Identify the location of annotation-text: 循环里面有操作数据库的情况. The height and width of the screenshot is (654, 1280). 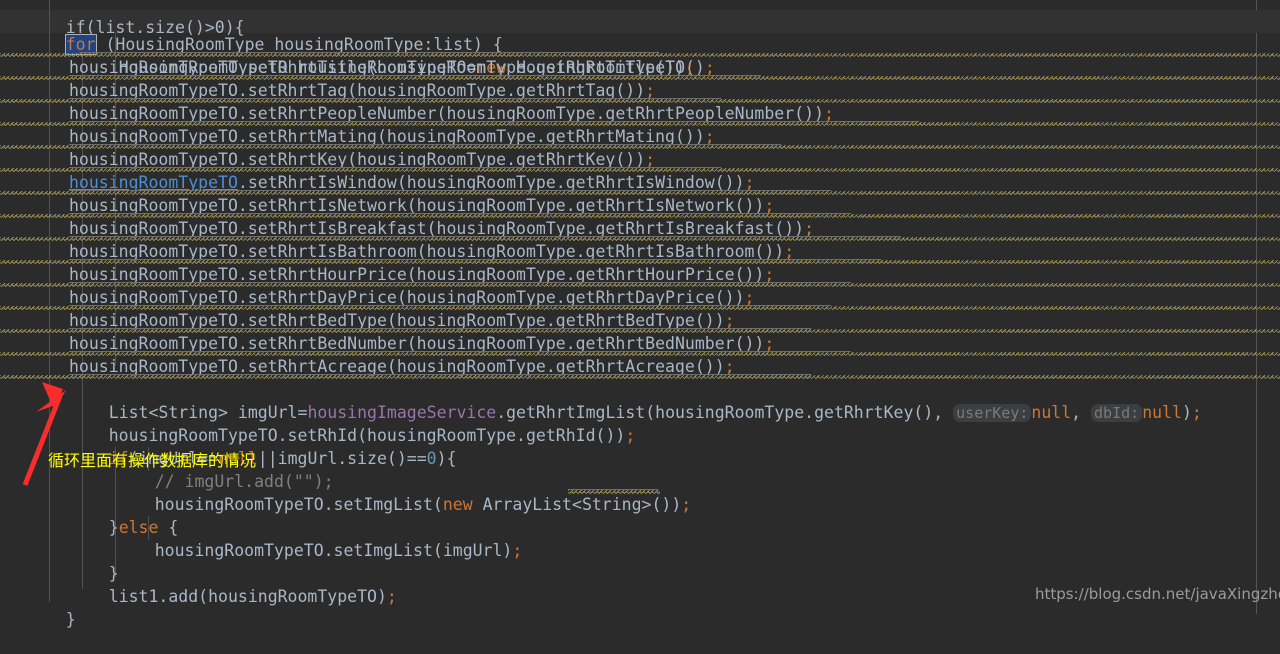
(152, 460).